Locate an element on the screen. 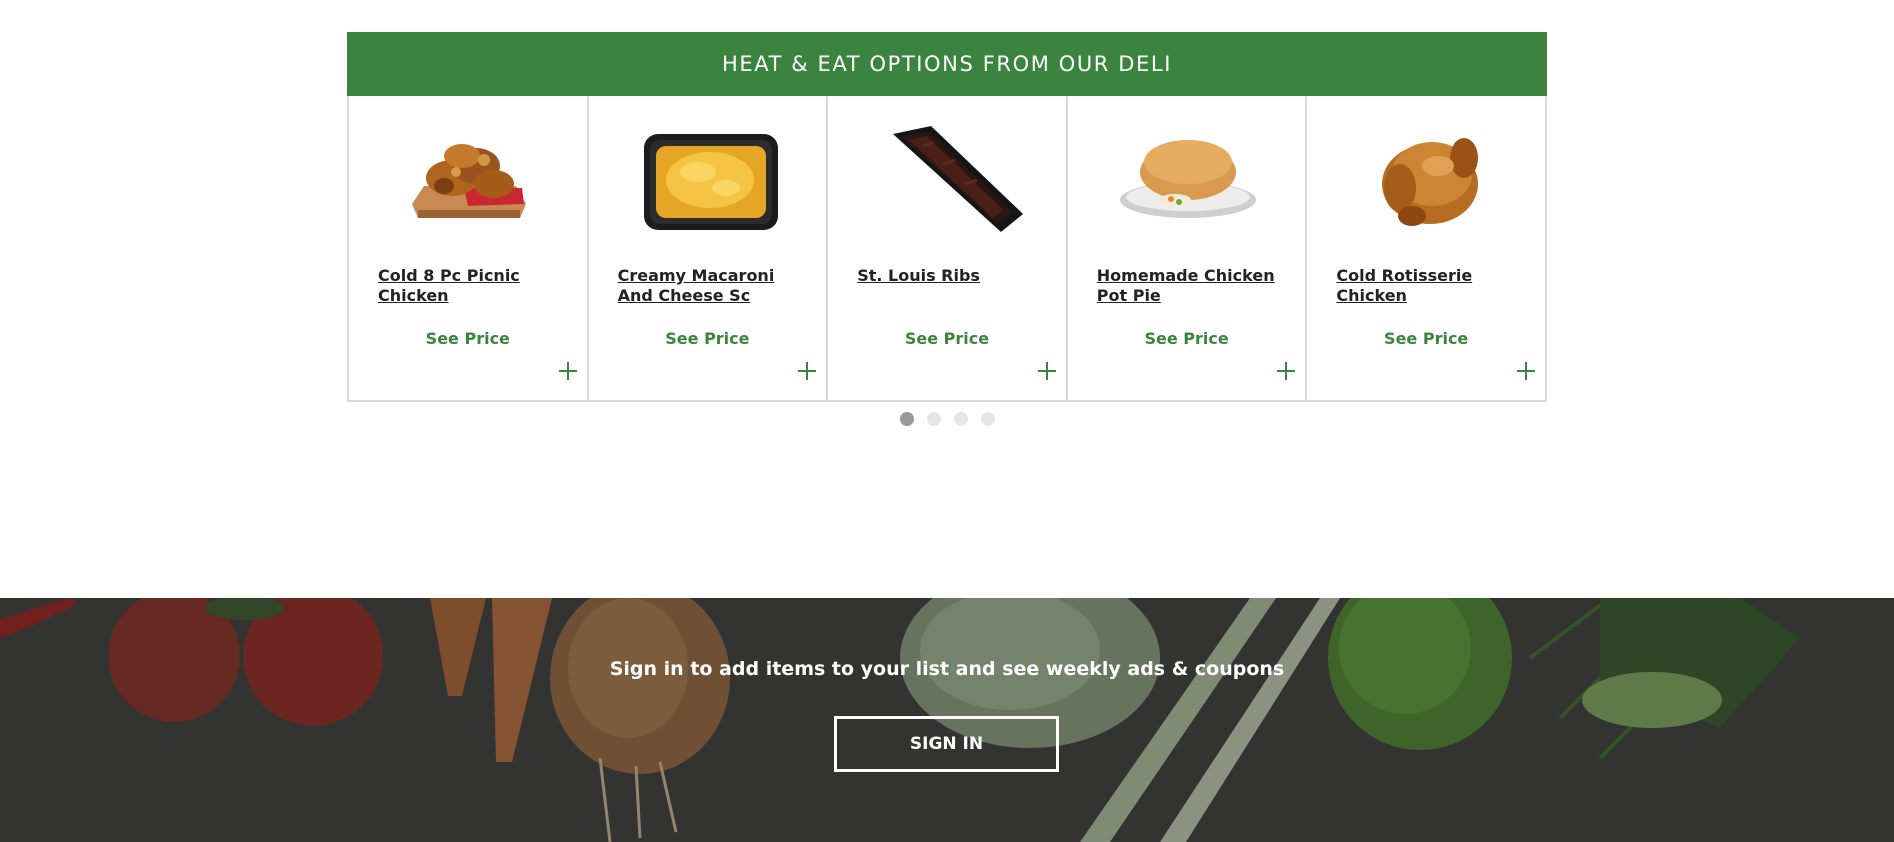  product-card: St. Louis Ribs See Price is located at coordinates (948, 248).